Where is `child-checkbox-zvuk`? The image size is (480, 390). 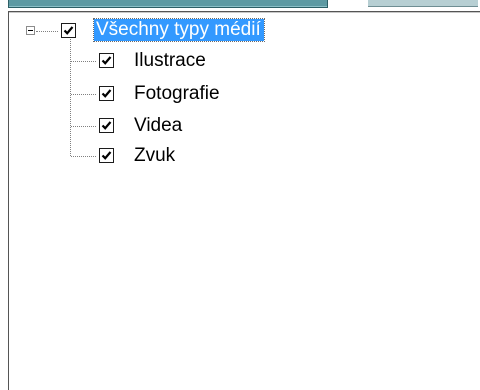
child-checkbox-zvuk is located at coordinates (106, 155).